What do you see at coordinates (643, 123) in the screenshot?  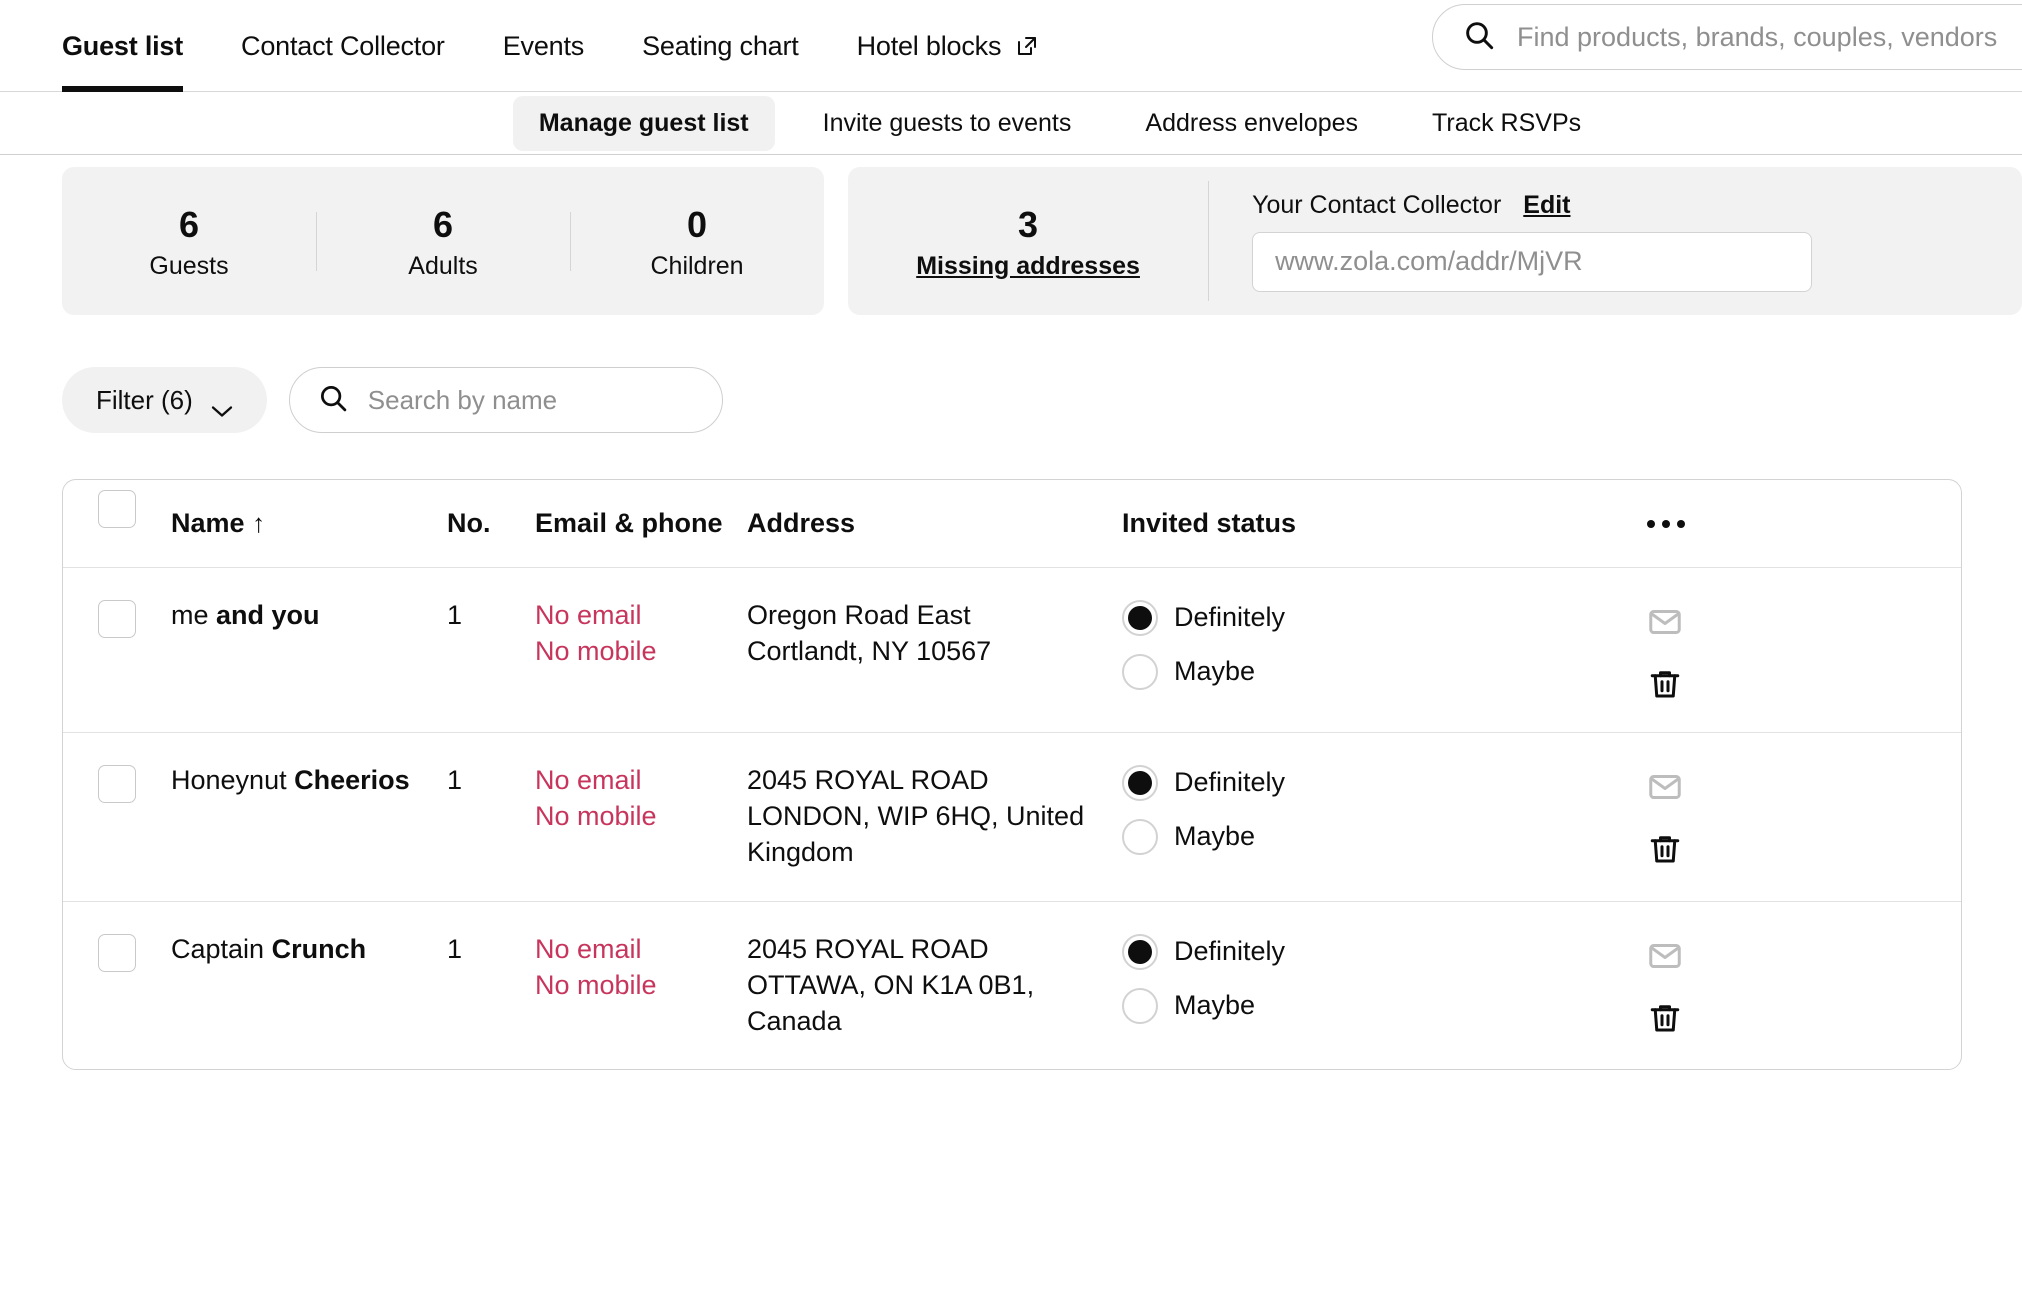 I see `subnav-manage-guest-list: Manage guest list` at bounding box center [643, 123].